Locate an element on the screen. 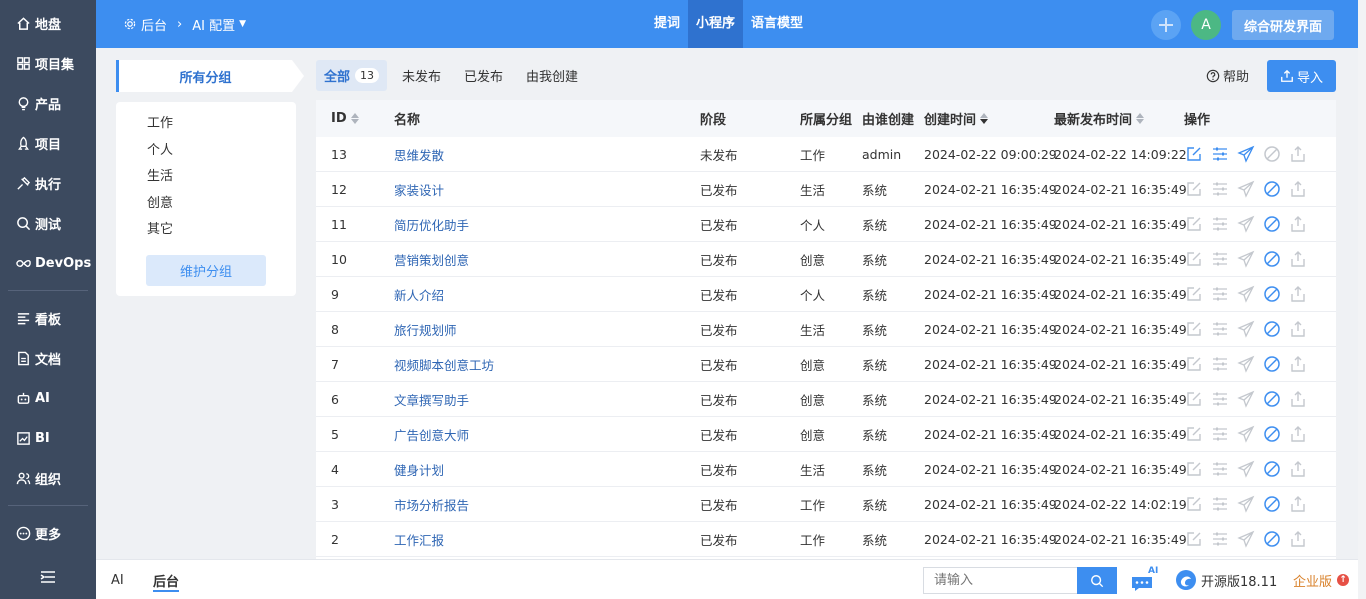 This screenshot has height=599, width=1366. dev-interface-button: 综合研发界面 is located at coordinates (1283, 25).